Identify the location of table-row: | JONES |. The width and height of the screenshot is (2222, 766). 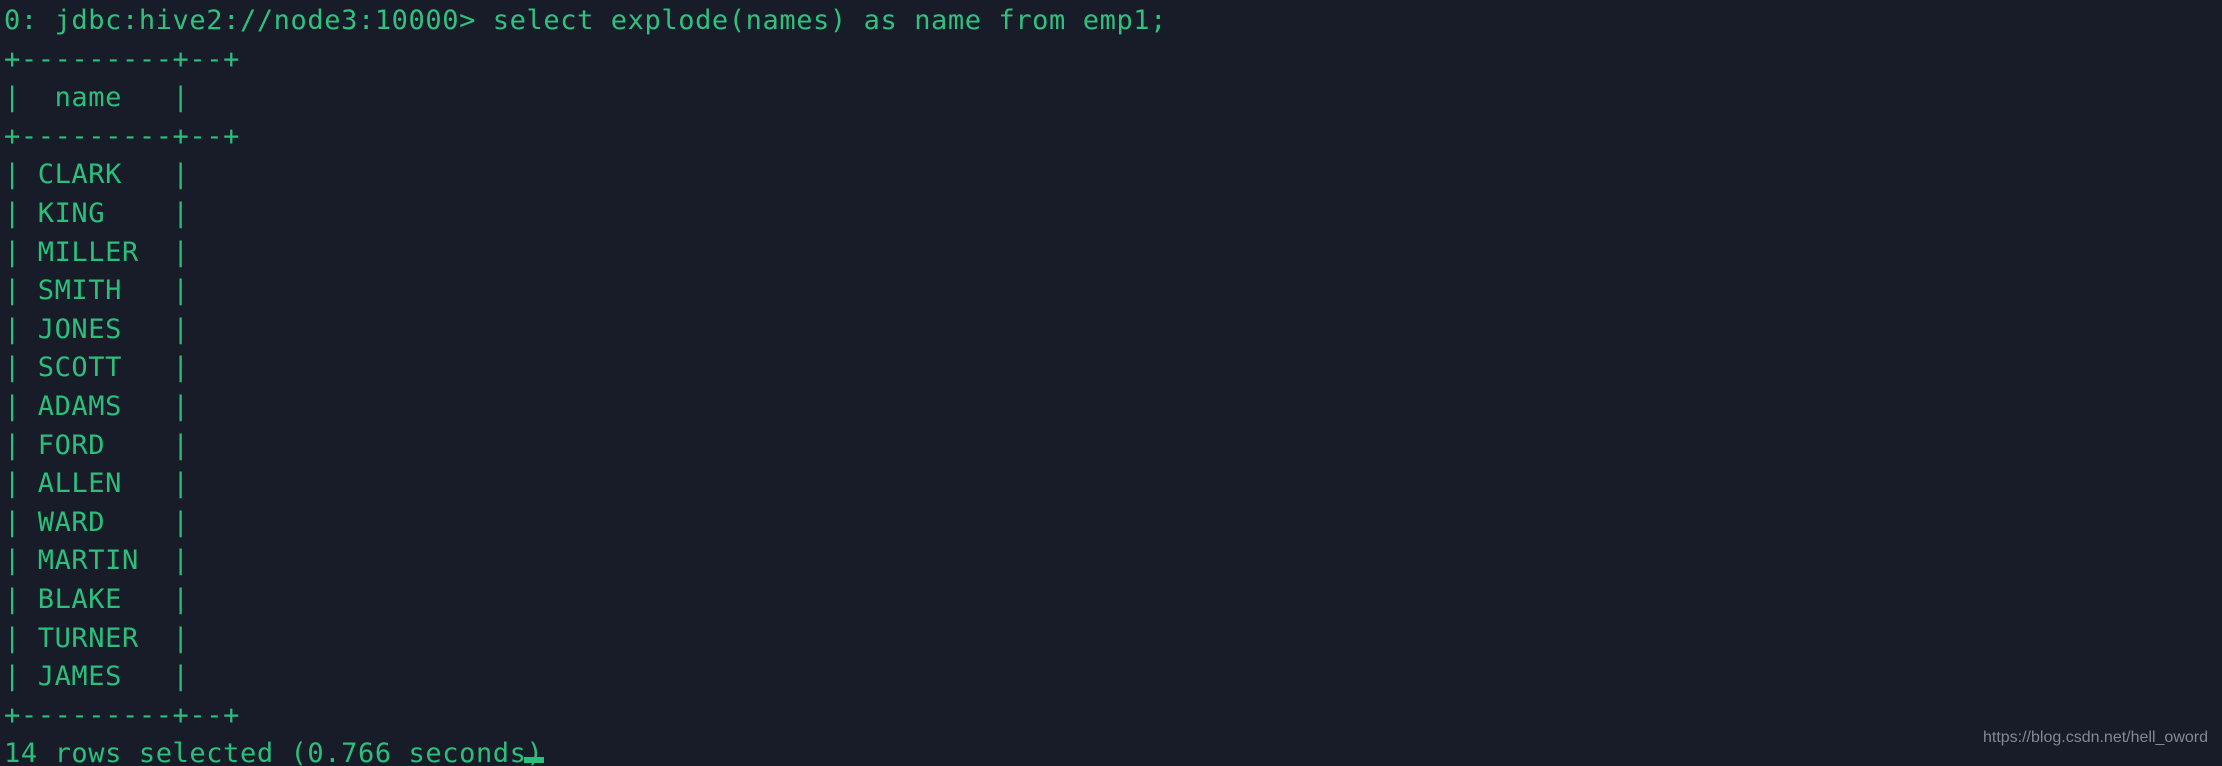
(97, 329).